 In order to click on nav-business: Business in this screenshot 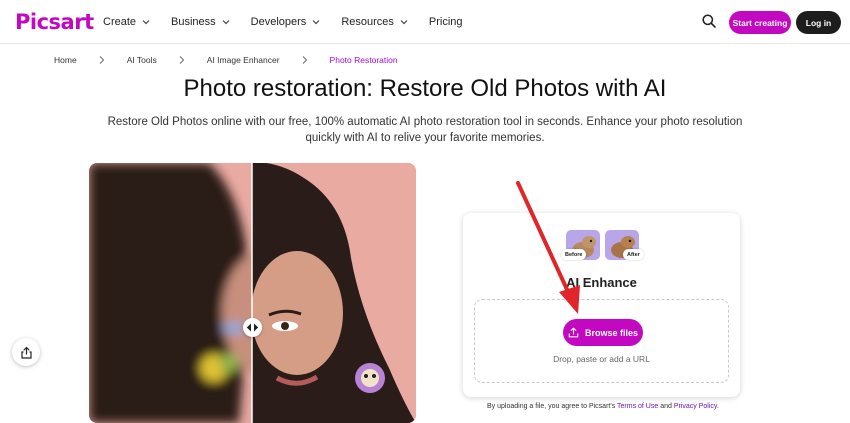, I will do `click(201, 22)`.